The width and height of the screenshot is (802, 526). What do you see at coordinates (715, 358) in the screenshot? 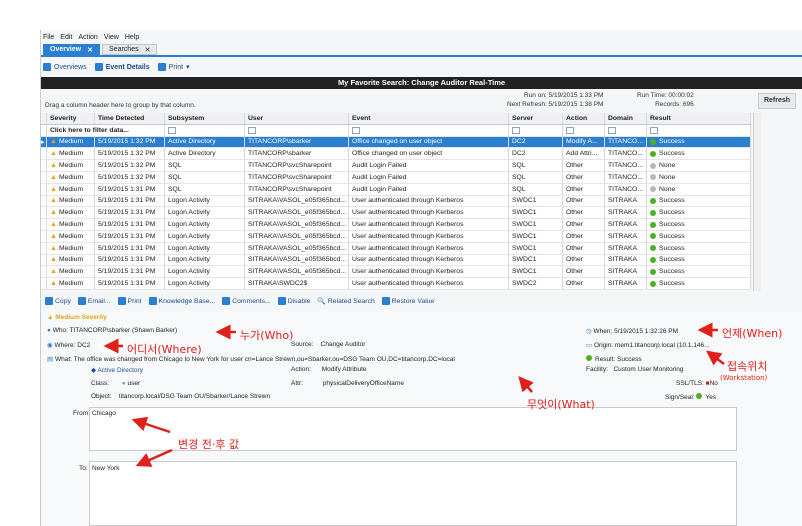
I see `workstation-arrow` at bounding box center [715, 358].